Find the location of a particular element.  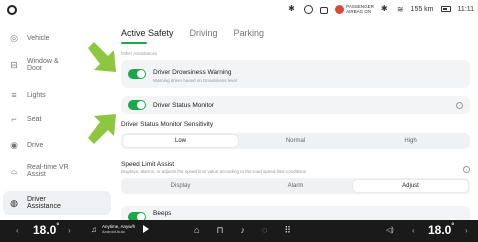

range-readout: 155 km is located at coordinates (422, 9).